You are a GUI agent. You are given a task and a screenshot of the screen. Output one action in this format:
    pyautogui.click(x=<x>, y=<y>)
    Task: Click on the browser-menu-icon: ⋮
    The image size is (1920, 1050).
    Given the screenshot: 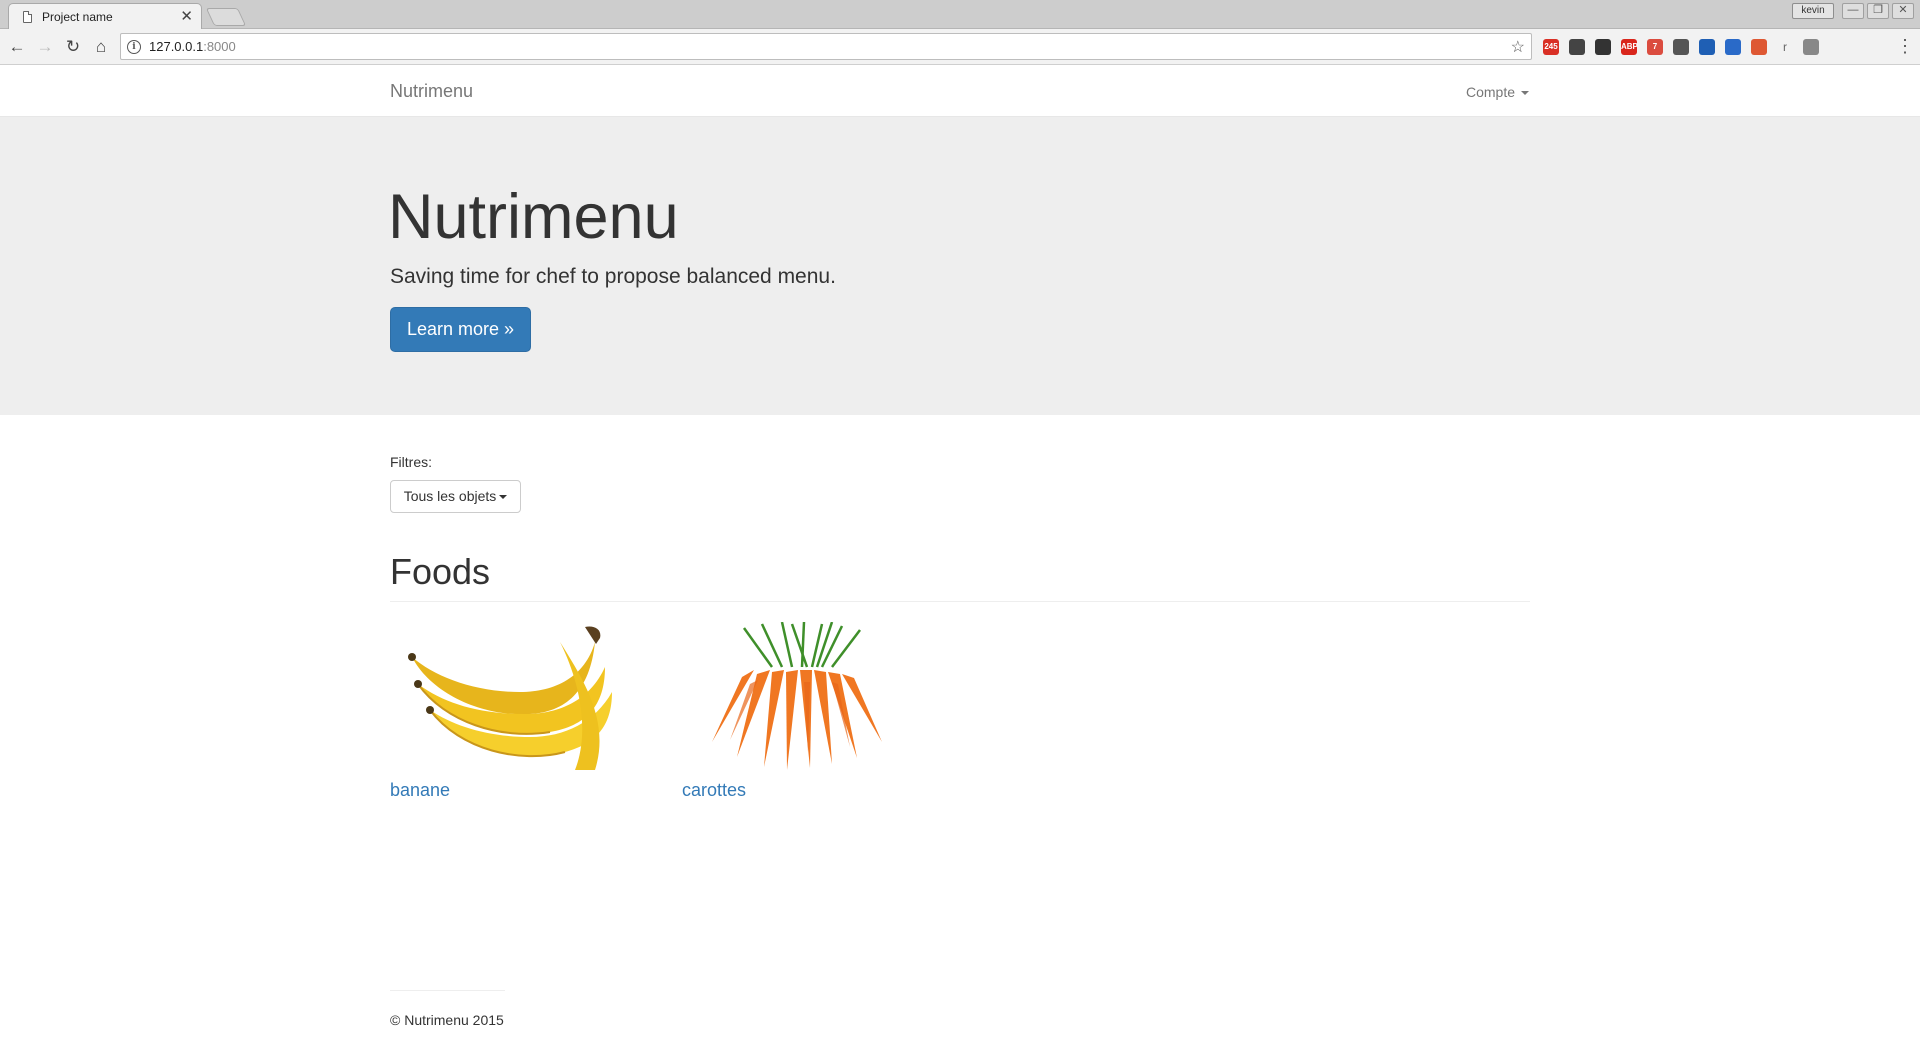 What is the action you would take?
    pyautogui.click(x=1905, y=46)
    